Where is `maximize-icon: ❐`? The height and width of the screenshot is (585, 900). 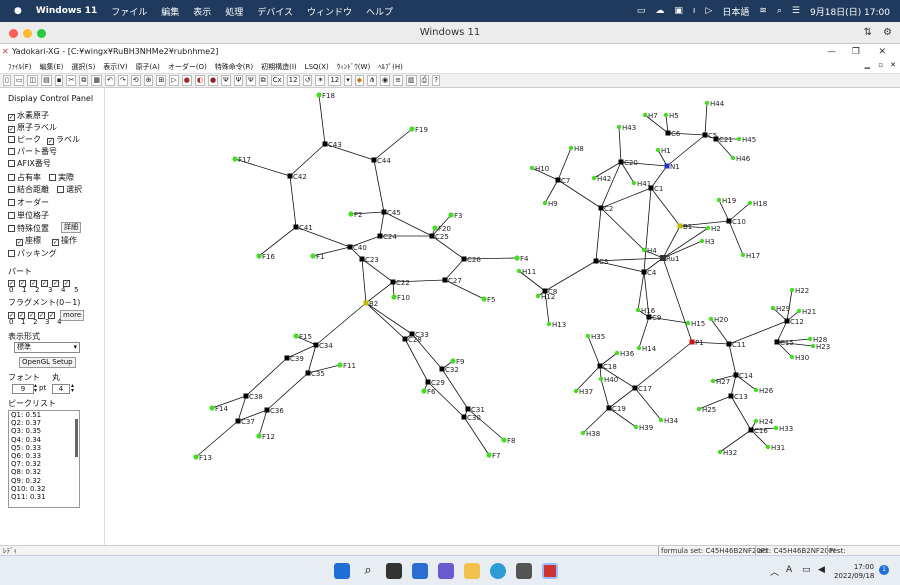 maximize-icon: ❐ is located at coordinates (856, 52).